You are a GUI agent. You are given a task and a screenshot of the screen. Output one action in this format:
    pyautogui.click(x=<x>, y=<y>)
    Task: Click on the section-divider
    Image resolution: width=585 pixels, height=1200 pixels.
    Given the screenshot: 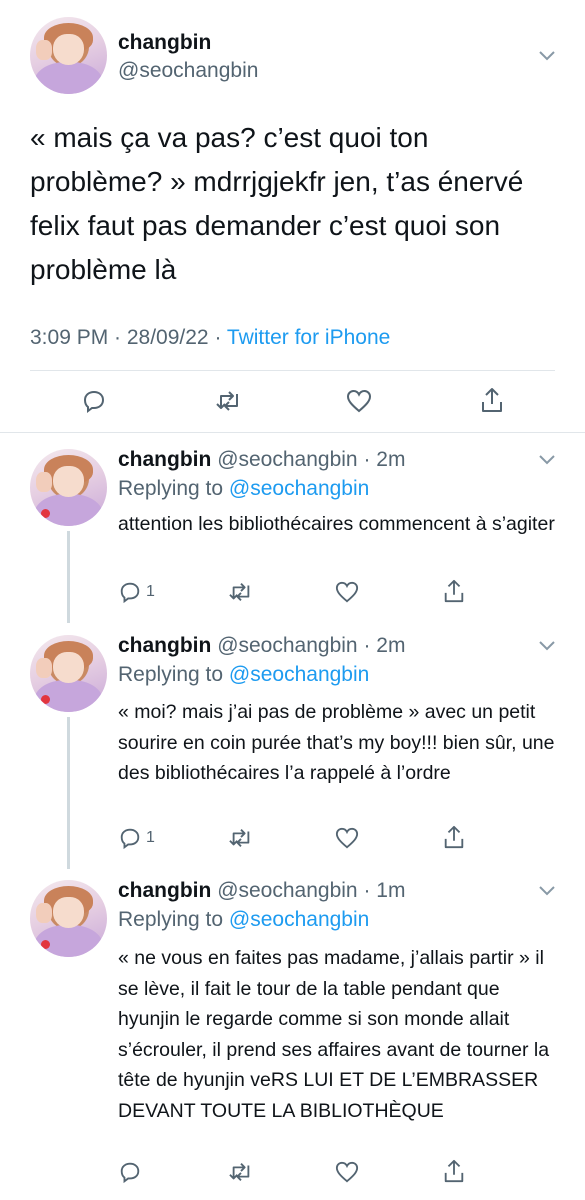 What is the action you would take?
    pyautogui.click(x=292, y=432)
    